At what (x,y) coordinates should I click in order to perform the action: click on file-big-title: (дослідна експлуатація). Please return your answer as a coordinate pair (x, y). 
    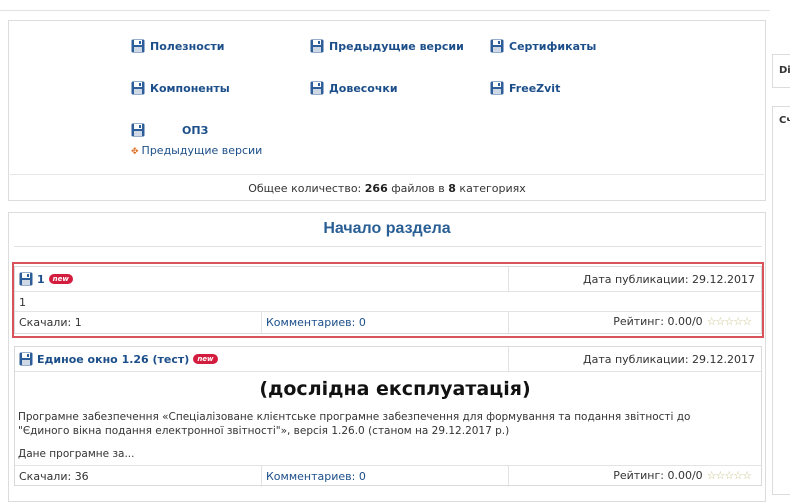
    Looking at the image, I should click on (395, 389).